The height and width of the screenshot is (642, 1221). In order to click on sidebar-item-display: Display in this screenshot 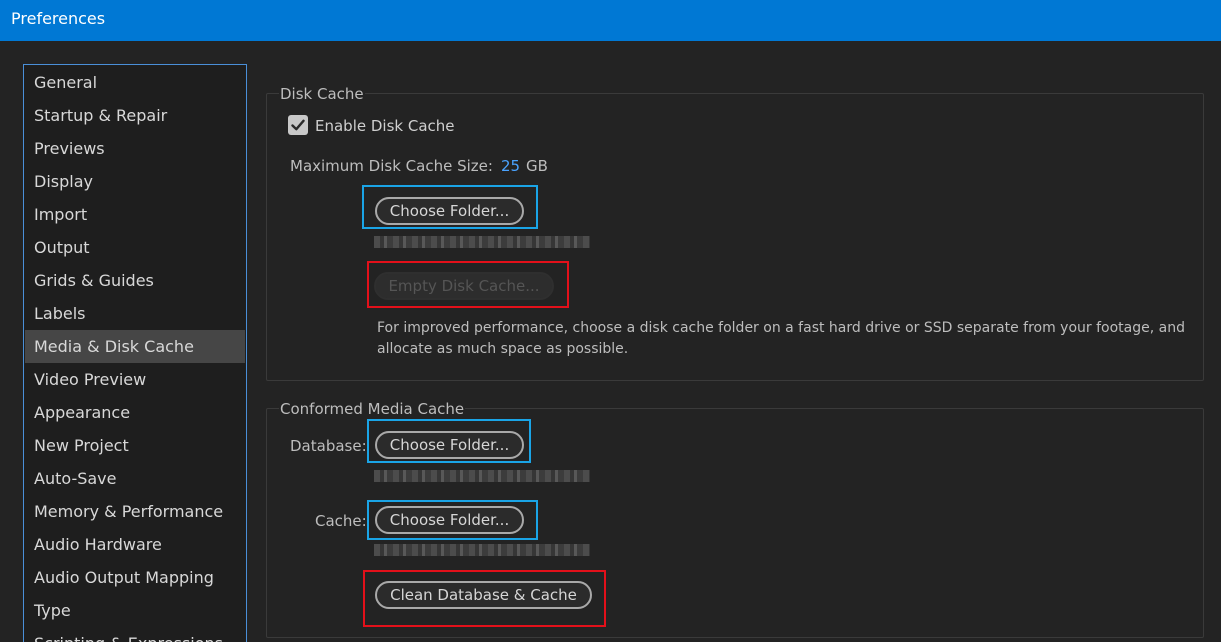, I will do `click(135, 181)`.